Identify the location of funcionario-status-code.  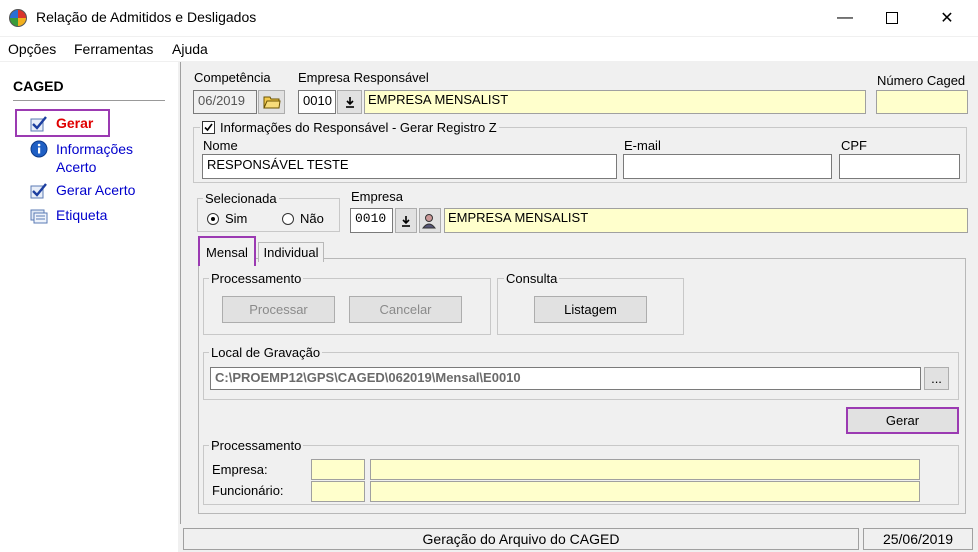
(338, 491).